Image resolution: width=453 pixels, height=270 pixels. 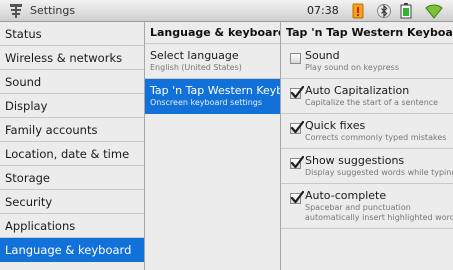 What do you see at coordinates (346, 195) in the screenshot?
I see `option-title: Auto-complete` at bounding box center [346, 195].